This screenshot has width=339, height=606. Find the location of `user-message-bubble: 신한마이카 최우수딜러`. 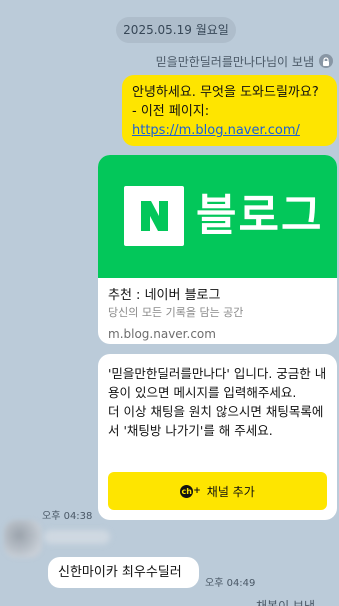

user-message-bubble: 신한마이카 최우수딜러 is located at coordinates (123, 572).